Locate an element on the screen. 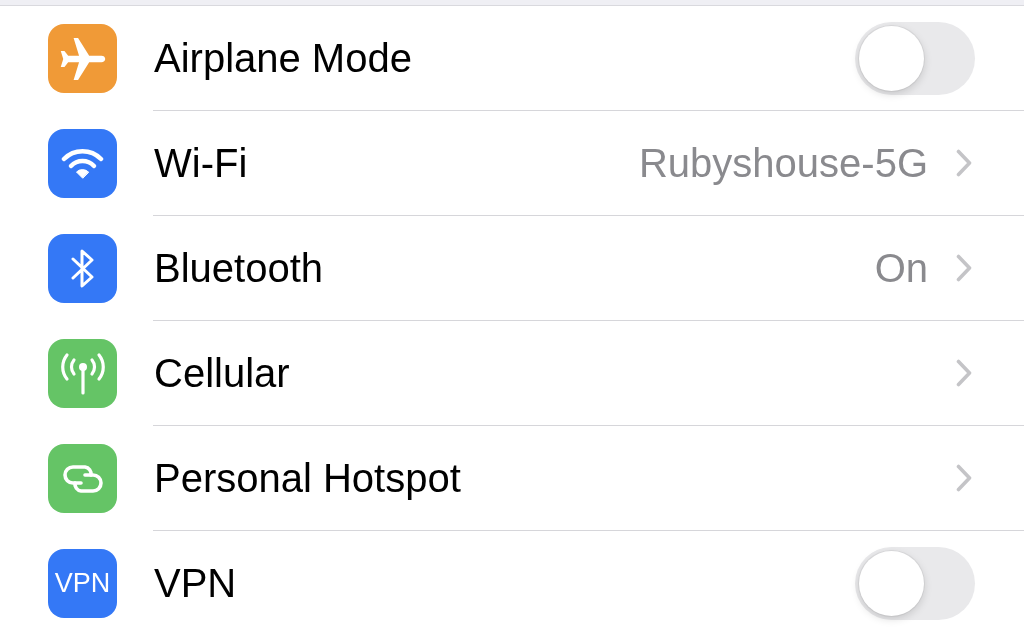 The image size is (1024, 636). setting-label: Cellular is located at coordinates (222, 373).